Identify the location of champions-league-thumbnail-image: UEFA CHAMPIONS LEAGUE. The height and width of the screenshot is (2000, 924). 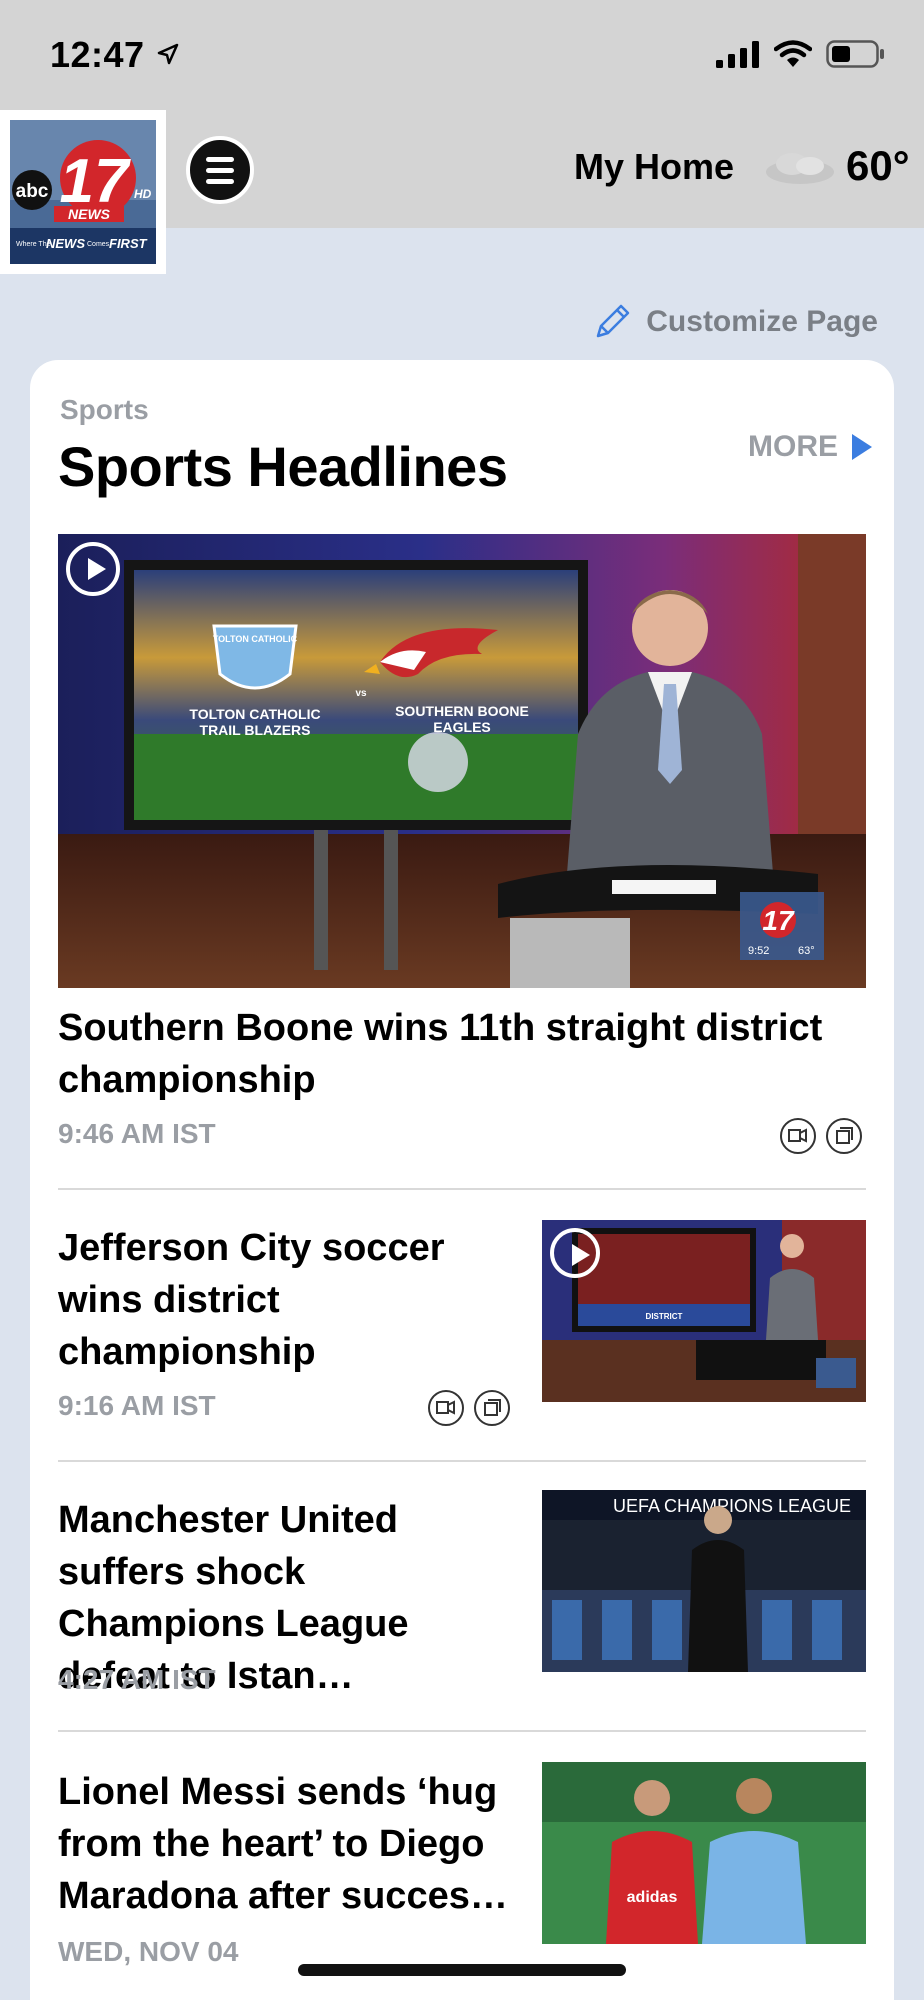
(704, 1581).